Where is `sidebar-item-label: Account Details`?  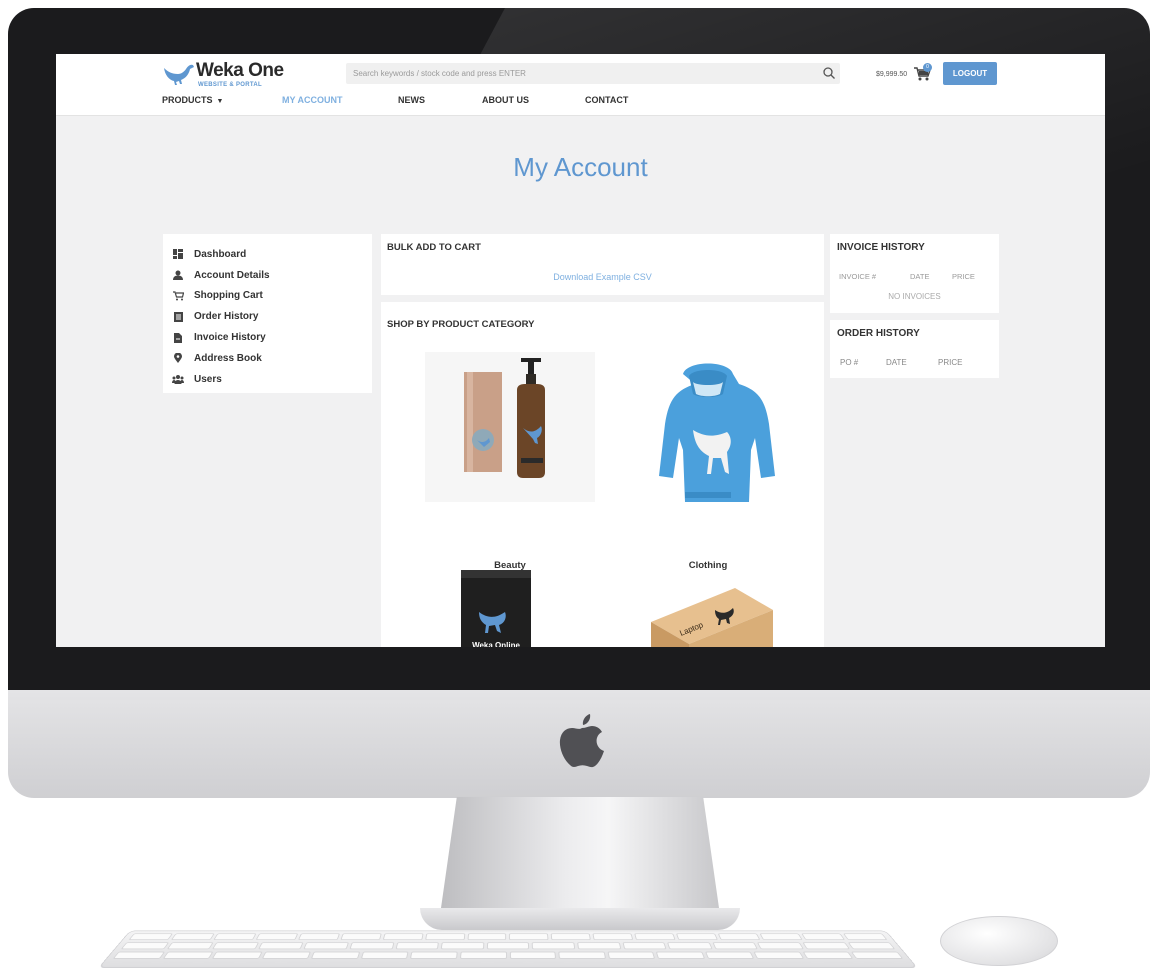
sidebar-item-label: Account Details is located at coordinates (232, 275).